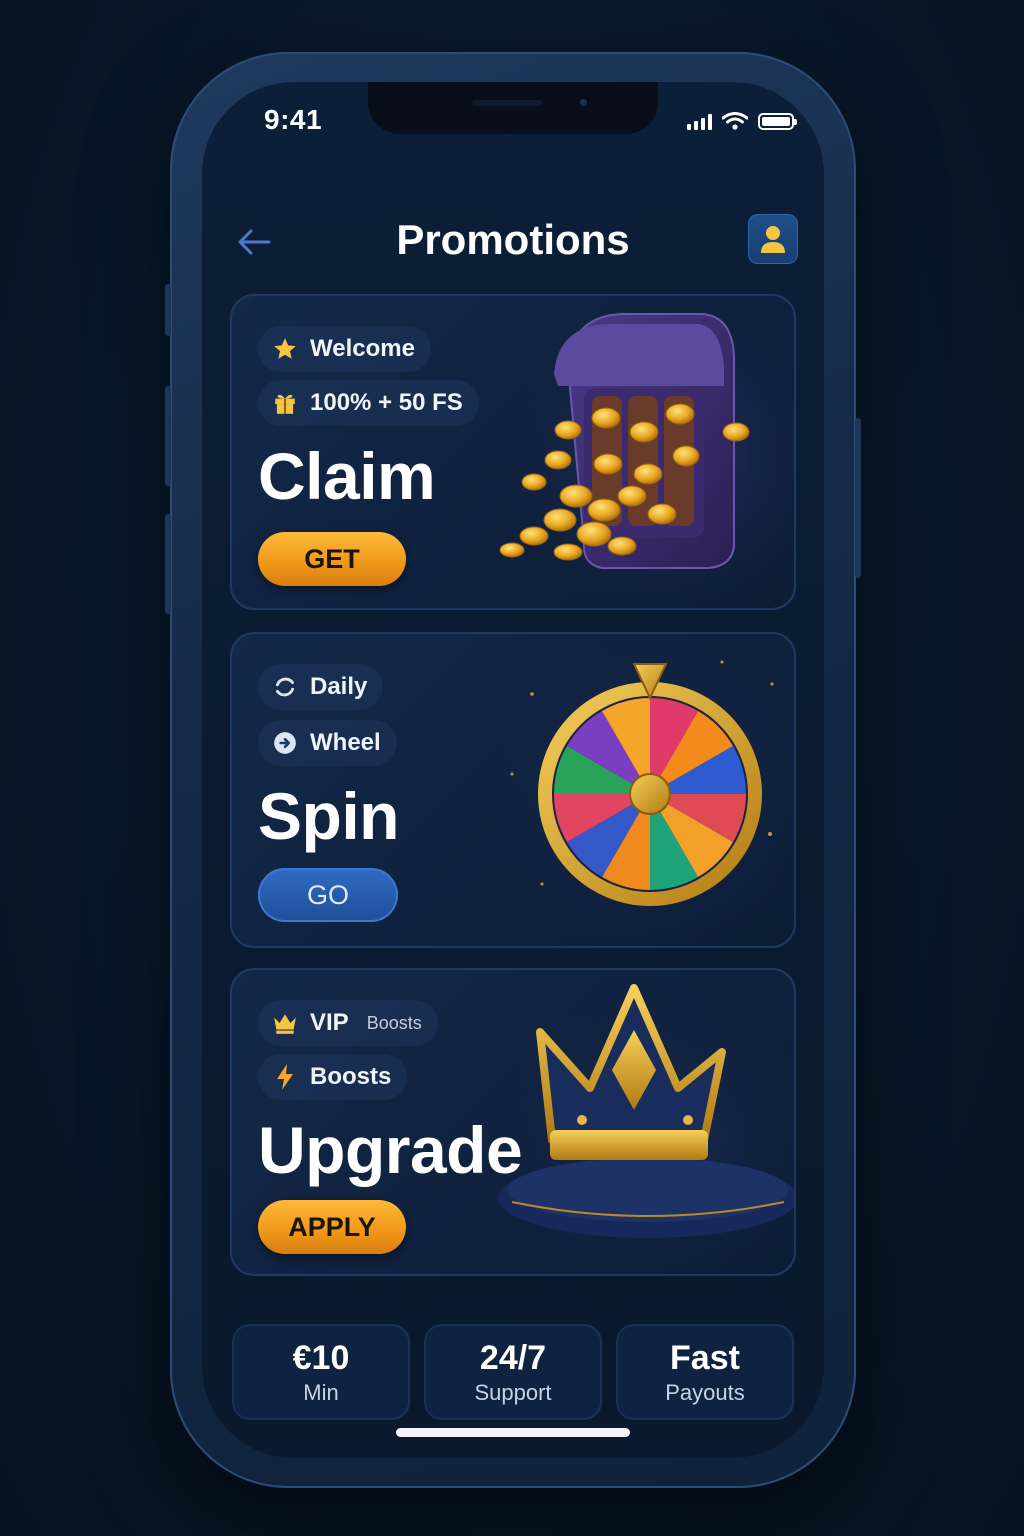  What do you see at coordinates (777, 121) in the screenshot?
I see `battery-icon` at bounding box center [777, 121].